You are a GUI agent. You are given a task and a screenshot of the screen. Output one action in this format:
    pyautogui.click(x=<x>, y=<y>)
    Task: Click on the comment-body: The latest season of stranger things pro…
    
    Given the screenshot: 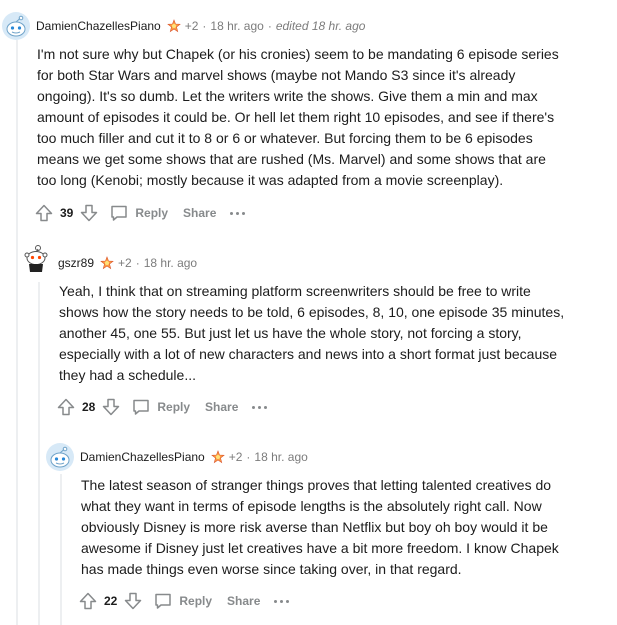 What is the action you would take?
    pyautogui.click(x=346, y=527)
    